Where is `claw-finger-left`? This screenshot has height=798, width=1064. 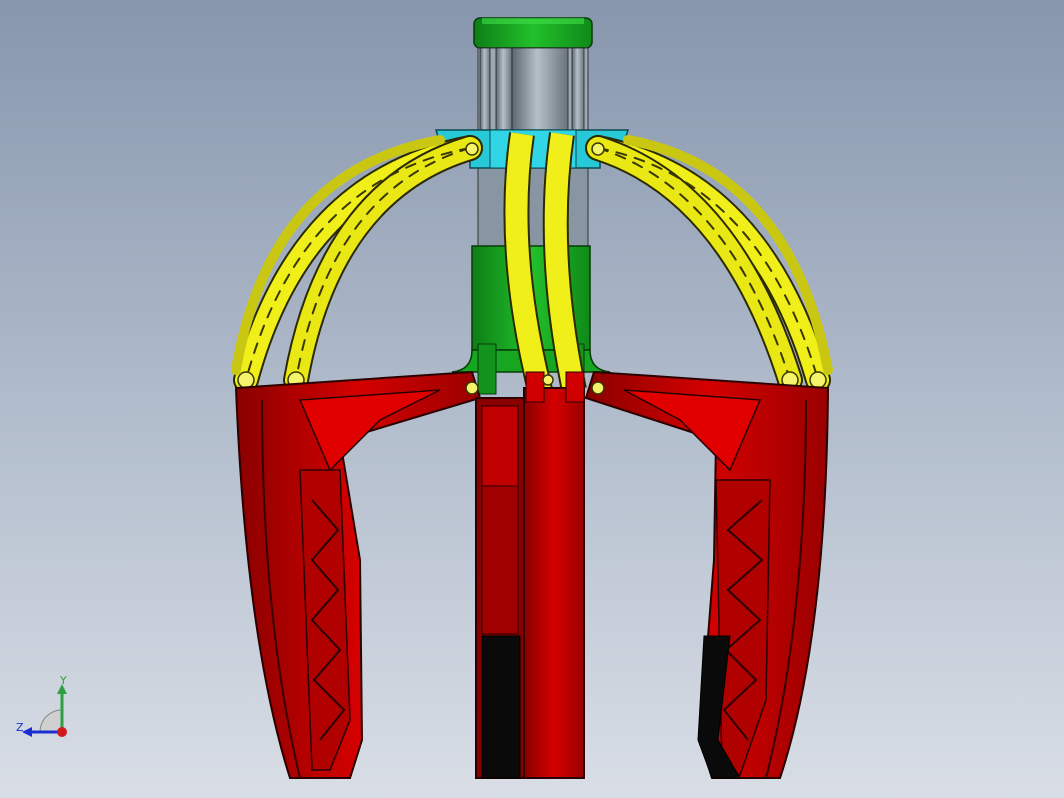 claw-finger-left is located at coordinates (358, 574).